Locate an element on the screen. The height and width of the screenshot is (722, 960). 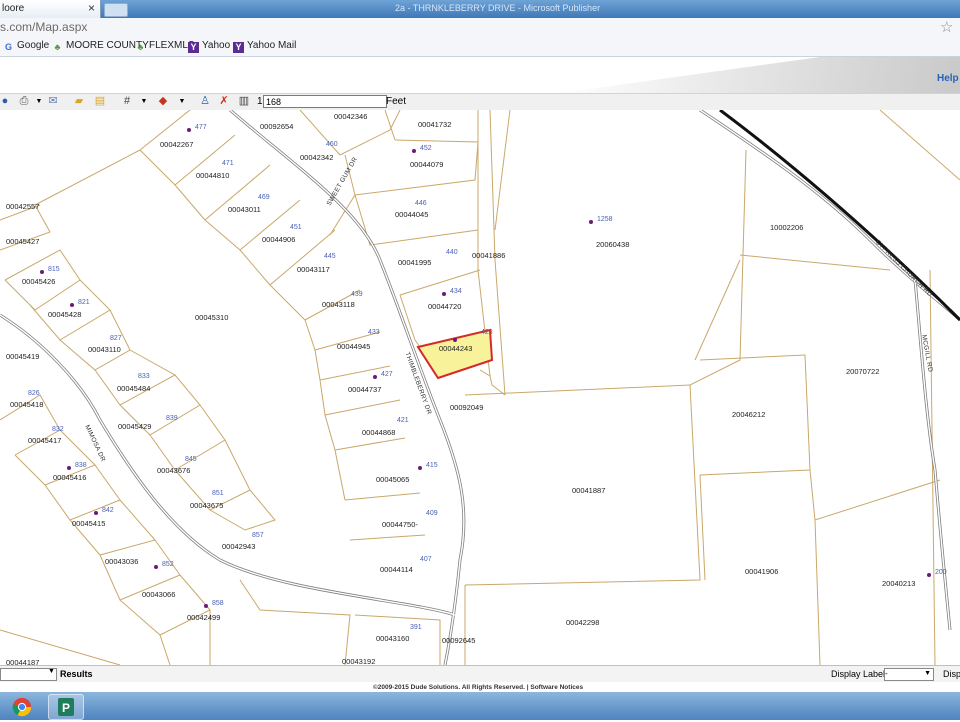
parcel-id-label: 00041995 is located at coordinates (414, 262).